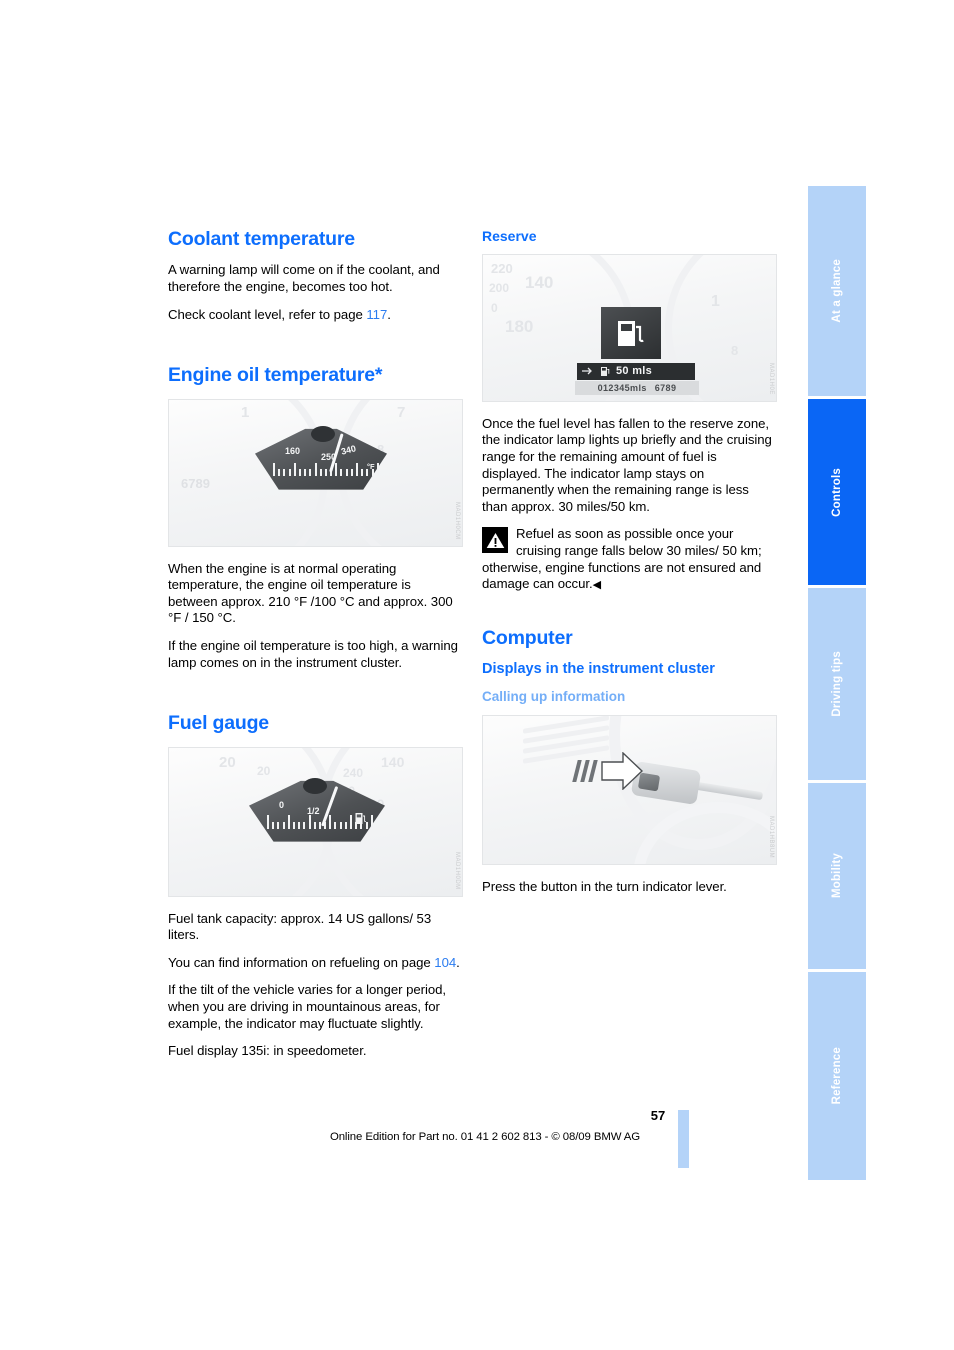  What do you see at coordinates (605, 371) in the screenshot?
I see `small-pump-icon` at bounding box center [605, 371].